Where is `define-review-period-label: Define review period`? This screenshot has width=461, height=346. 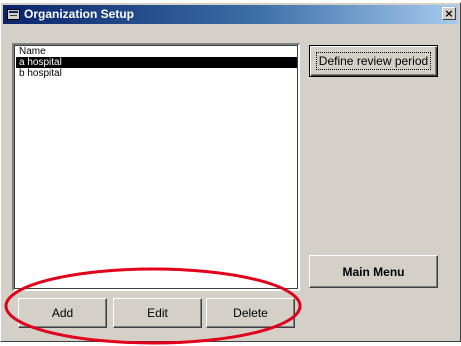 define-review-period-label: Define review period is located at coordinates (373, 61).